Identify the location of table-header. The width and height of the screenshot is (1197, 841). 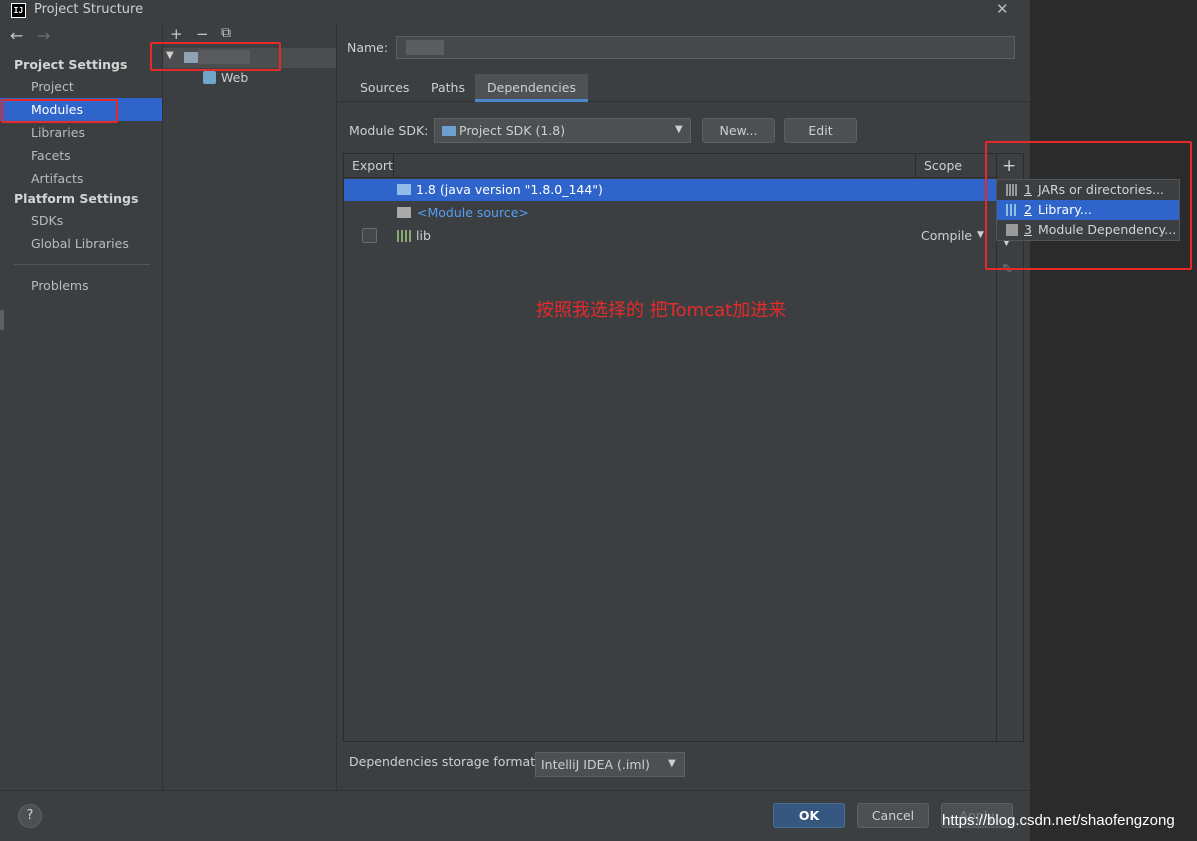
(670, 166).